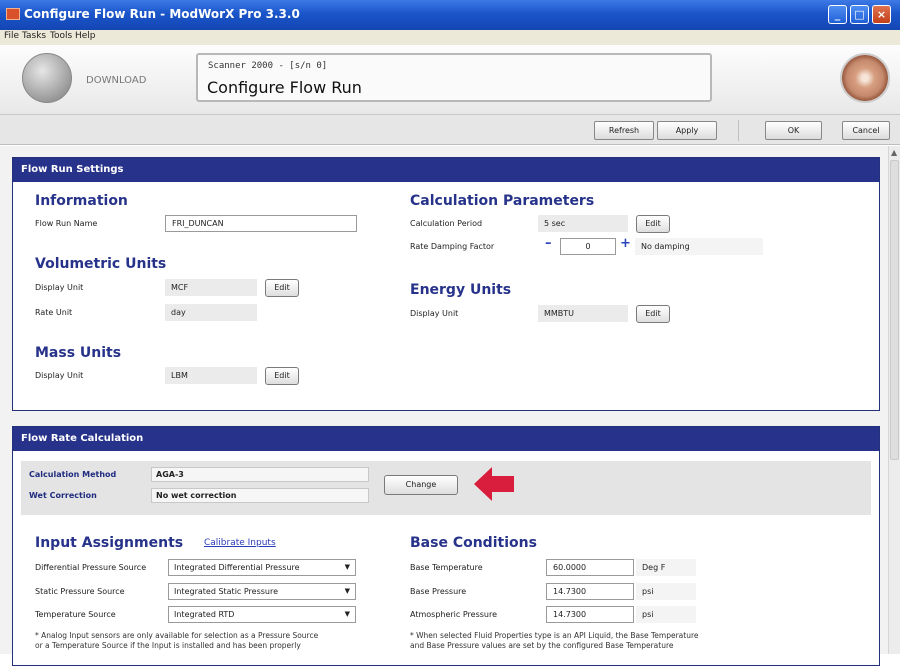 This screenshot has width=900, height=666. What do you see at coordinates (260, 474) in the screenshot?
I see `calculation-method-value: AGA-3` at bounding box center [260, 474].